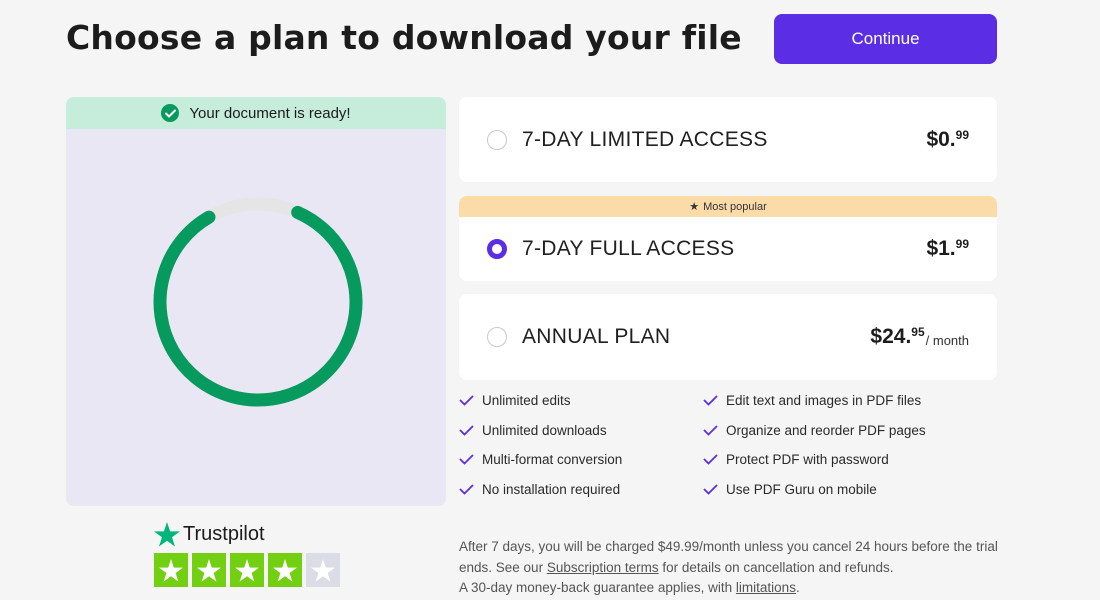 The width and height of the screenshot is (1100, 600). What do you see at coordinates (947, 248) in the screenshot?
I see `plan-price: $1. 99` at bounding box center [947, 248].